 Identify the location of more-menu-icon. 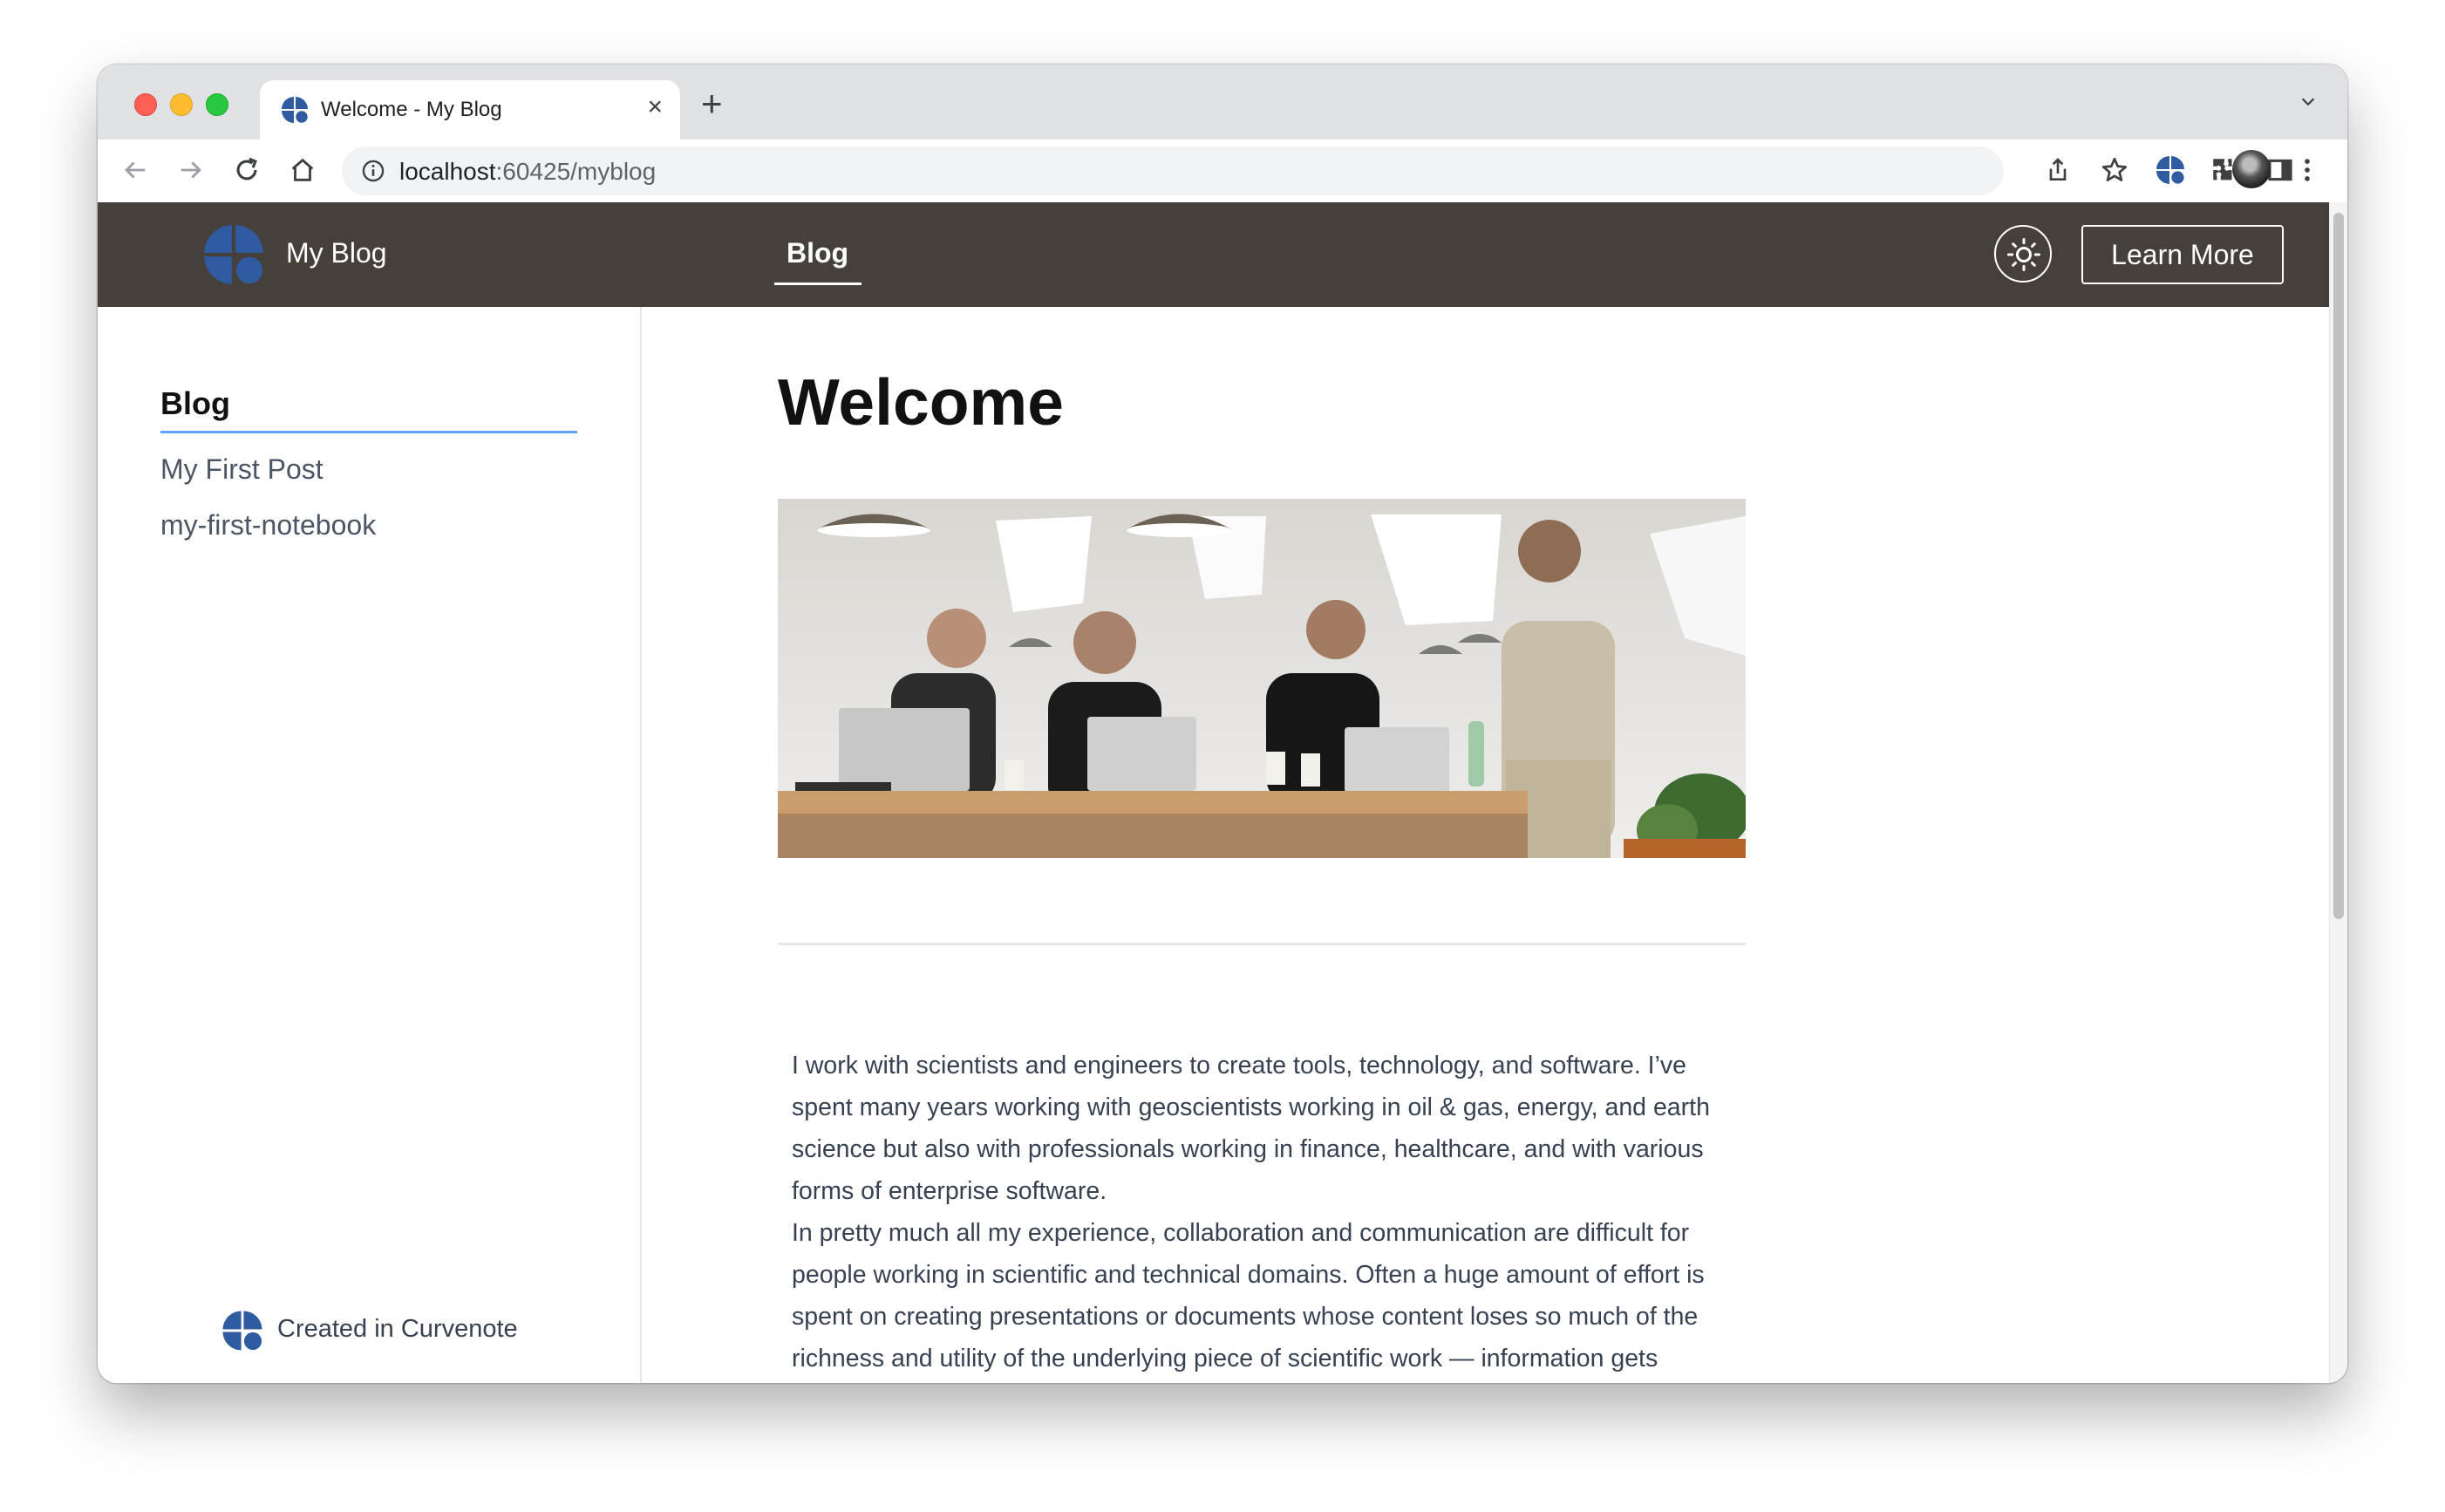
(2307, 170).